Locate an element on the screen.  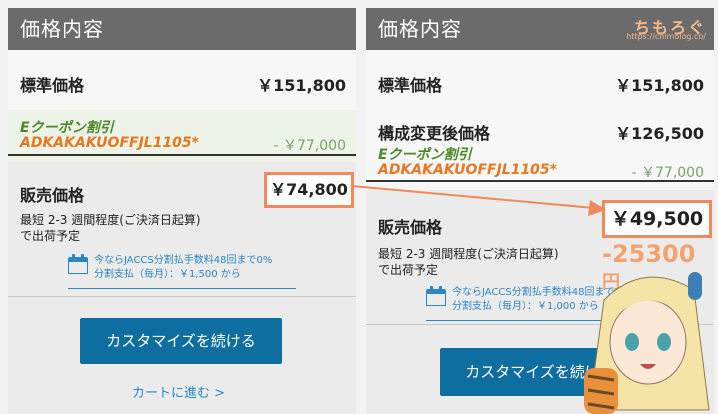
sale-price-highlight: ￥49,500 is located at coordinates (657, 219).